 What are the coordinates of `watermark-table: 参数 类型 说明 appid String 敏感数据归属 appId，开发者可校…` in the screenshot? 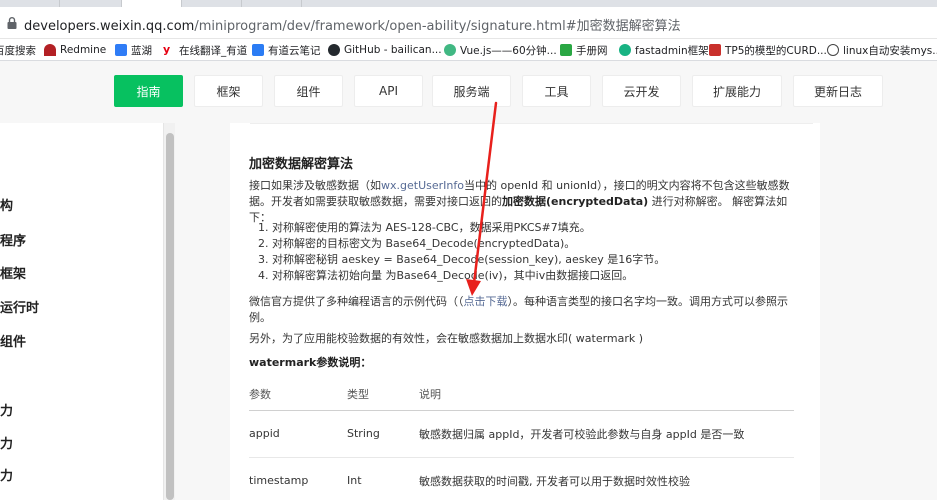 It's located at (521, 439).